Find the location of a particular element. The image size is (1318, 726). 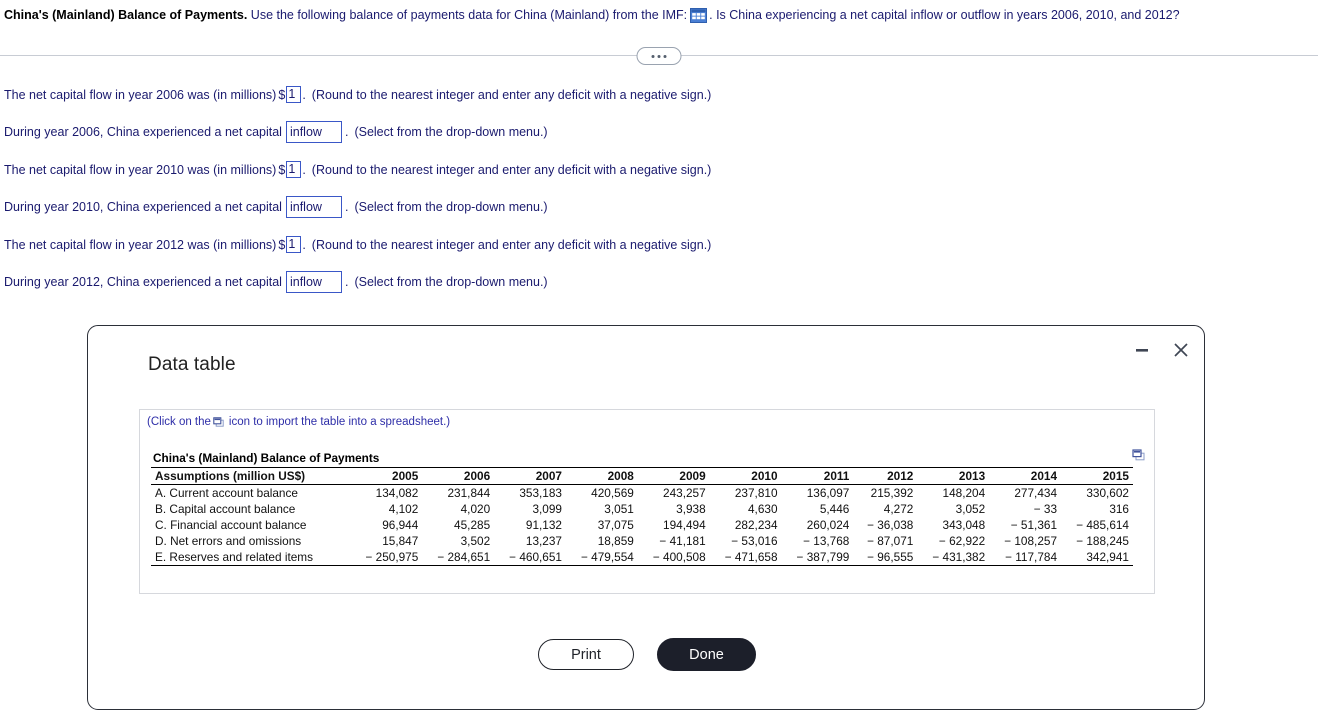

column-header-2008: 2008 is located at coordinates (601, 476).